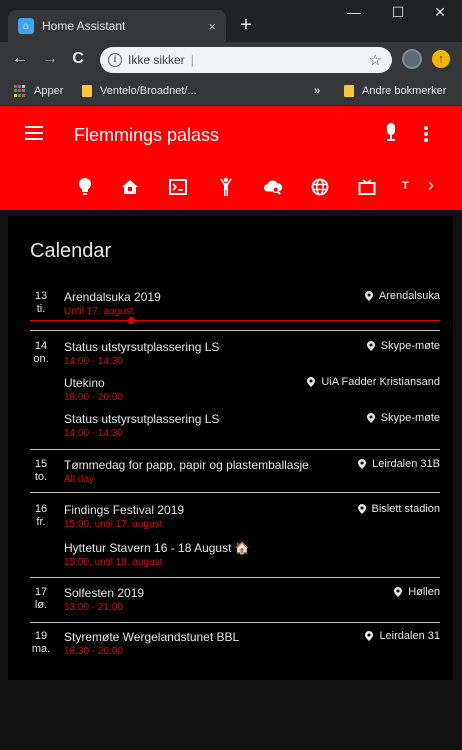  Describe the element at coordinates (252, 599) in the screenshot. I see `calendar-event: Solfesten 2019 13:00 - 21:00 Høllen` at that location.